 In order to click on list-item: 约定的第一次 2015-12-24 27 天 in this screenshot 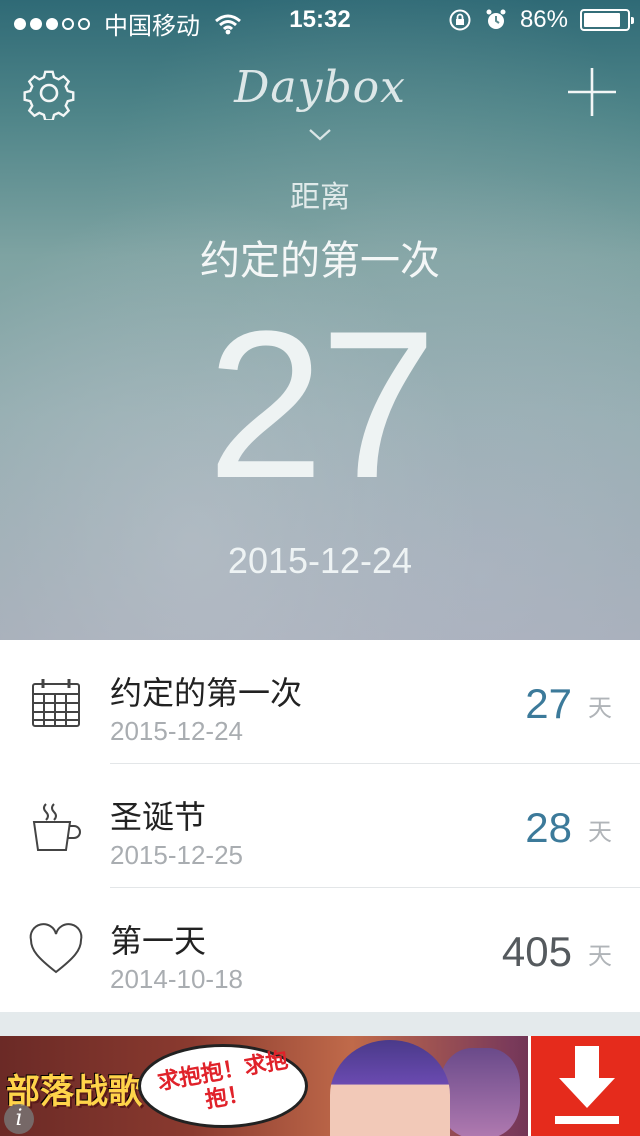, I will do `click(320, 702)`.